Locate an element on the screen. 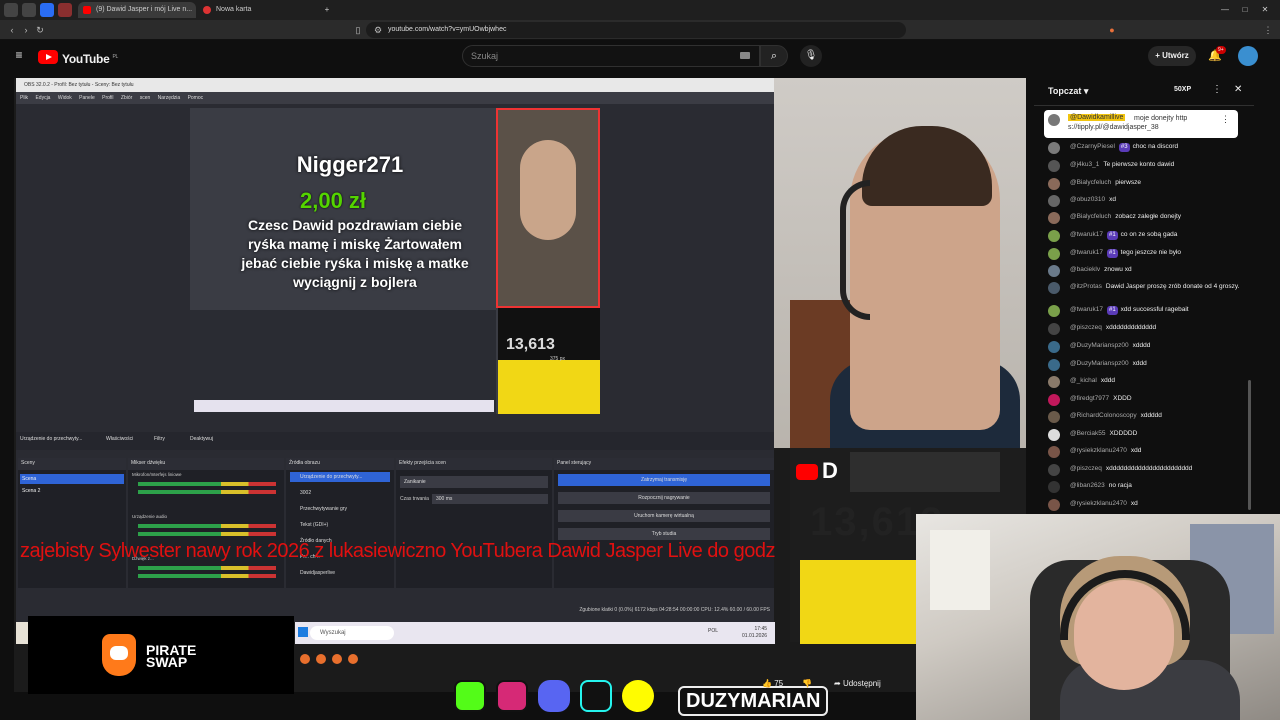  menu-icon: ≡ is located at coordinates (19, 55).